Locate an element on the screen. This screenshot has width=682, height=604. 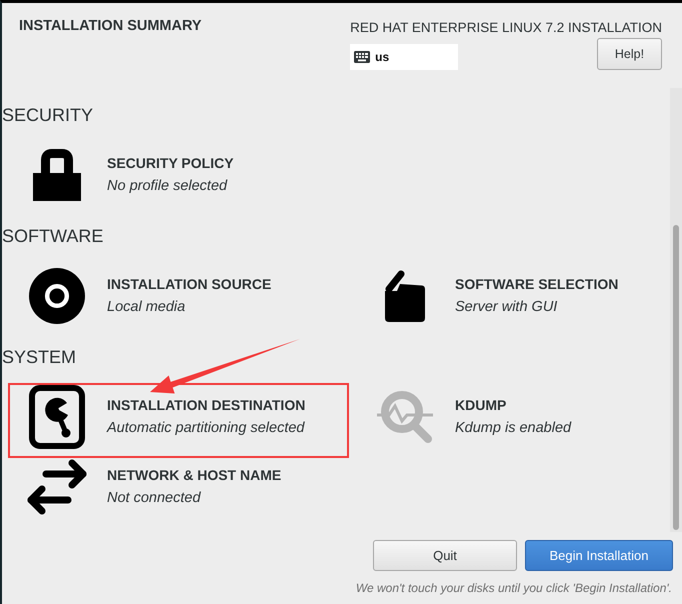
hub-title: INSTALLATION SUMMARY is located at coordinates (110, 26).